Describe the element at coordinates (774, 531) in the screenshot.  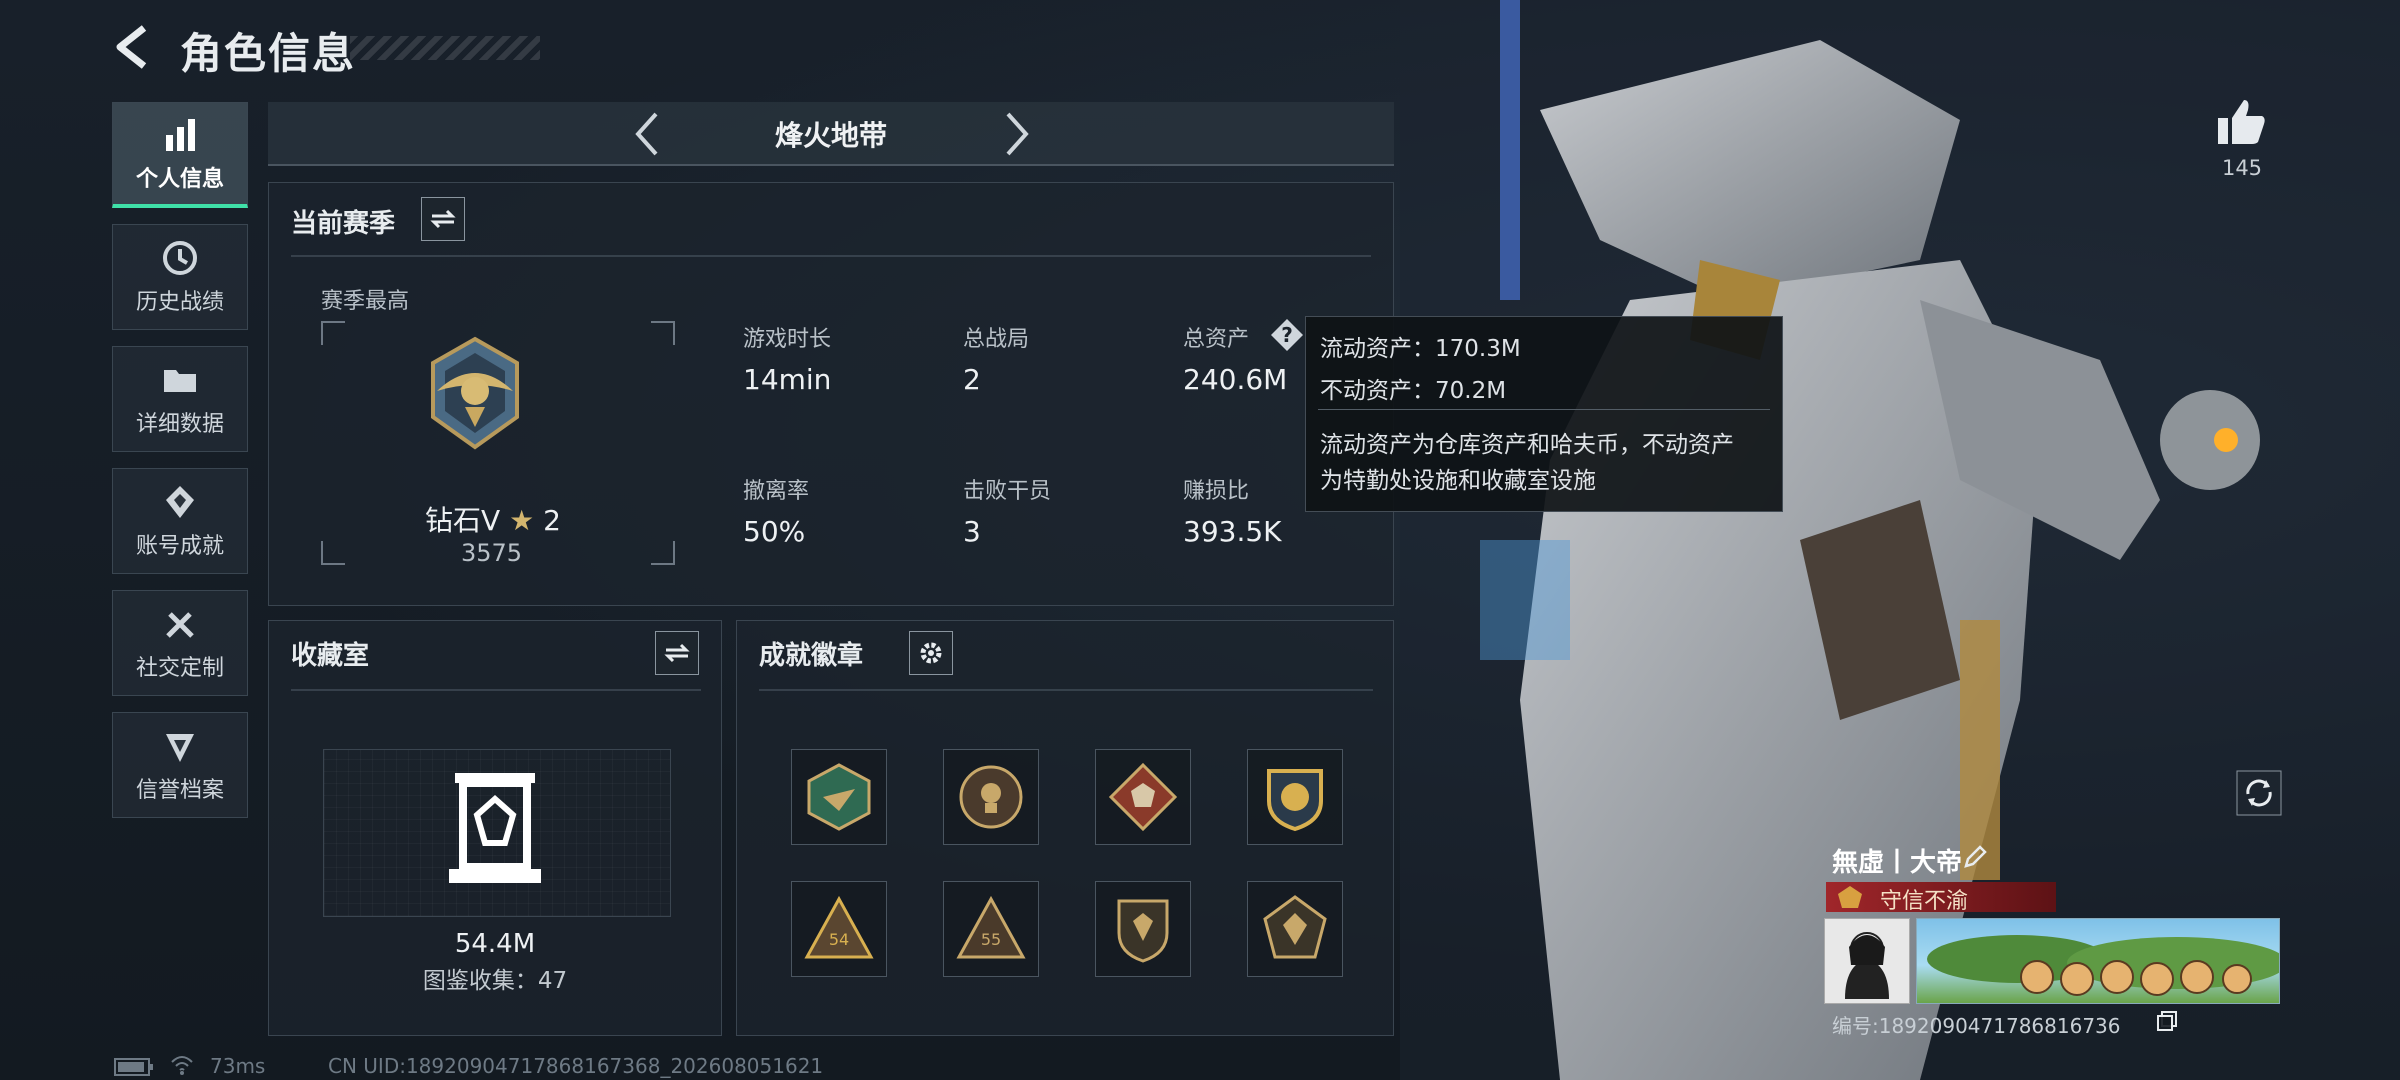
I see `stat-value: 50%` at that location.